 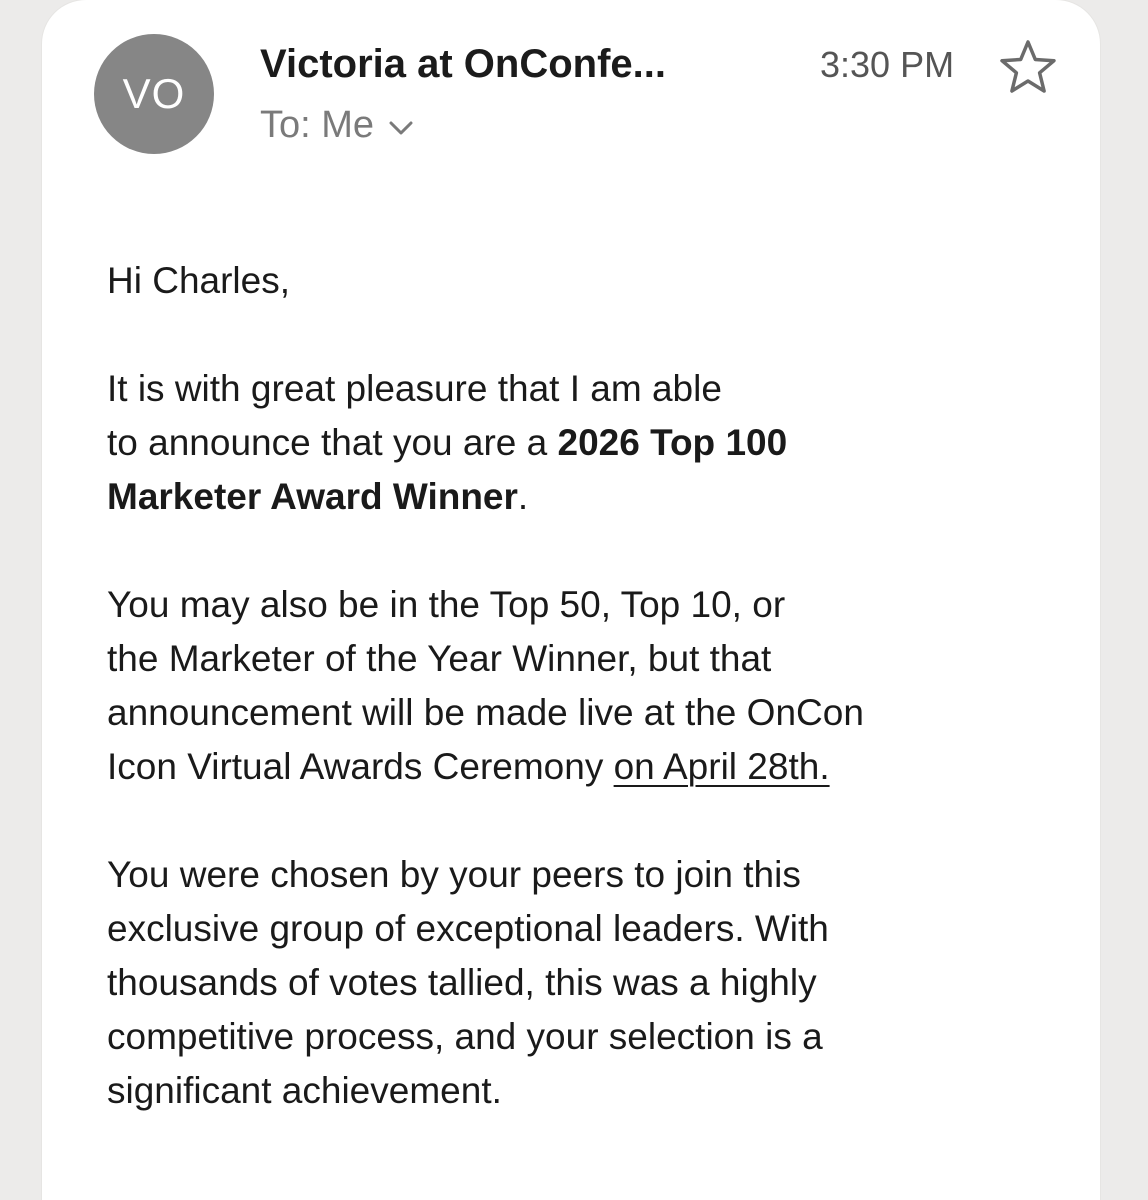 I want to click on star-icon, so click(x=1028, y=67).